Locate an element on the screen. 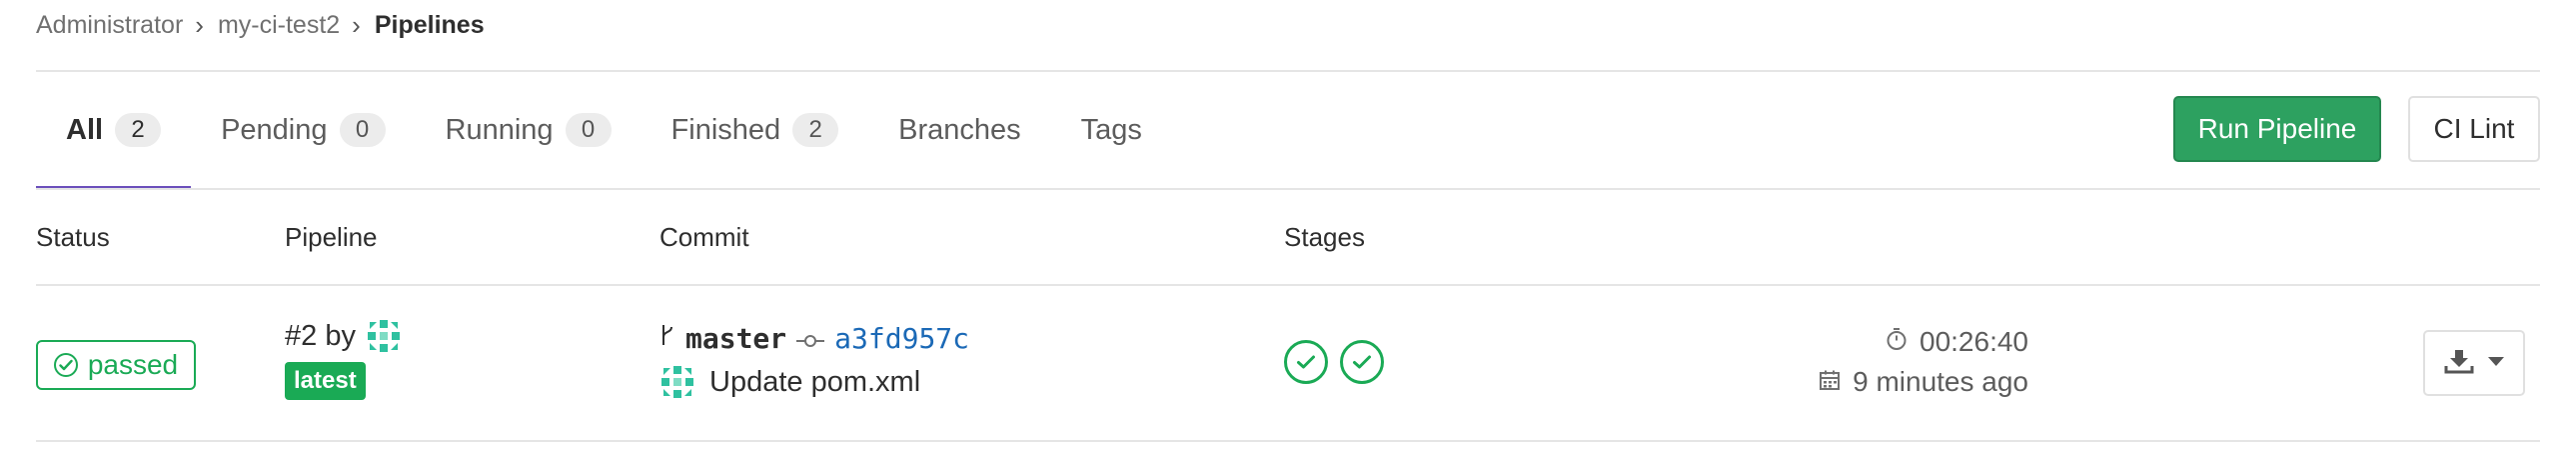 This screenshot has height=462, width=2576. branch-icon is located at coordinates (667, 338).